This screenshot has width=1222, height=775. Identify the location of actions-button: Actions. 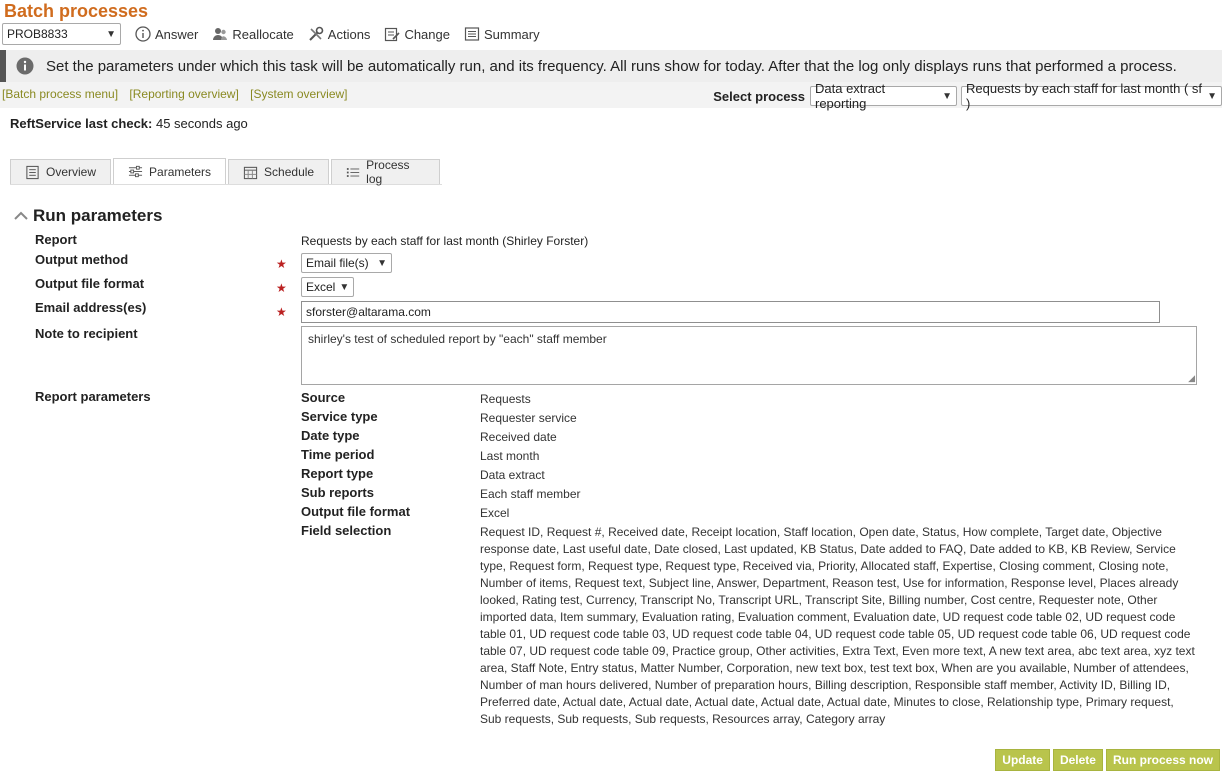
(339, 34).